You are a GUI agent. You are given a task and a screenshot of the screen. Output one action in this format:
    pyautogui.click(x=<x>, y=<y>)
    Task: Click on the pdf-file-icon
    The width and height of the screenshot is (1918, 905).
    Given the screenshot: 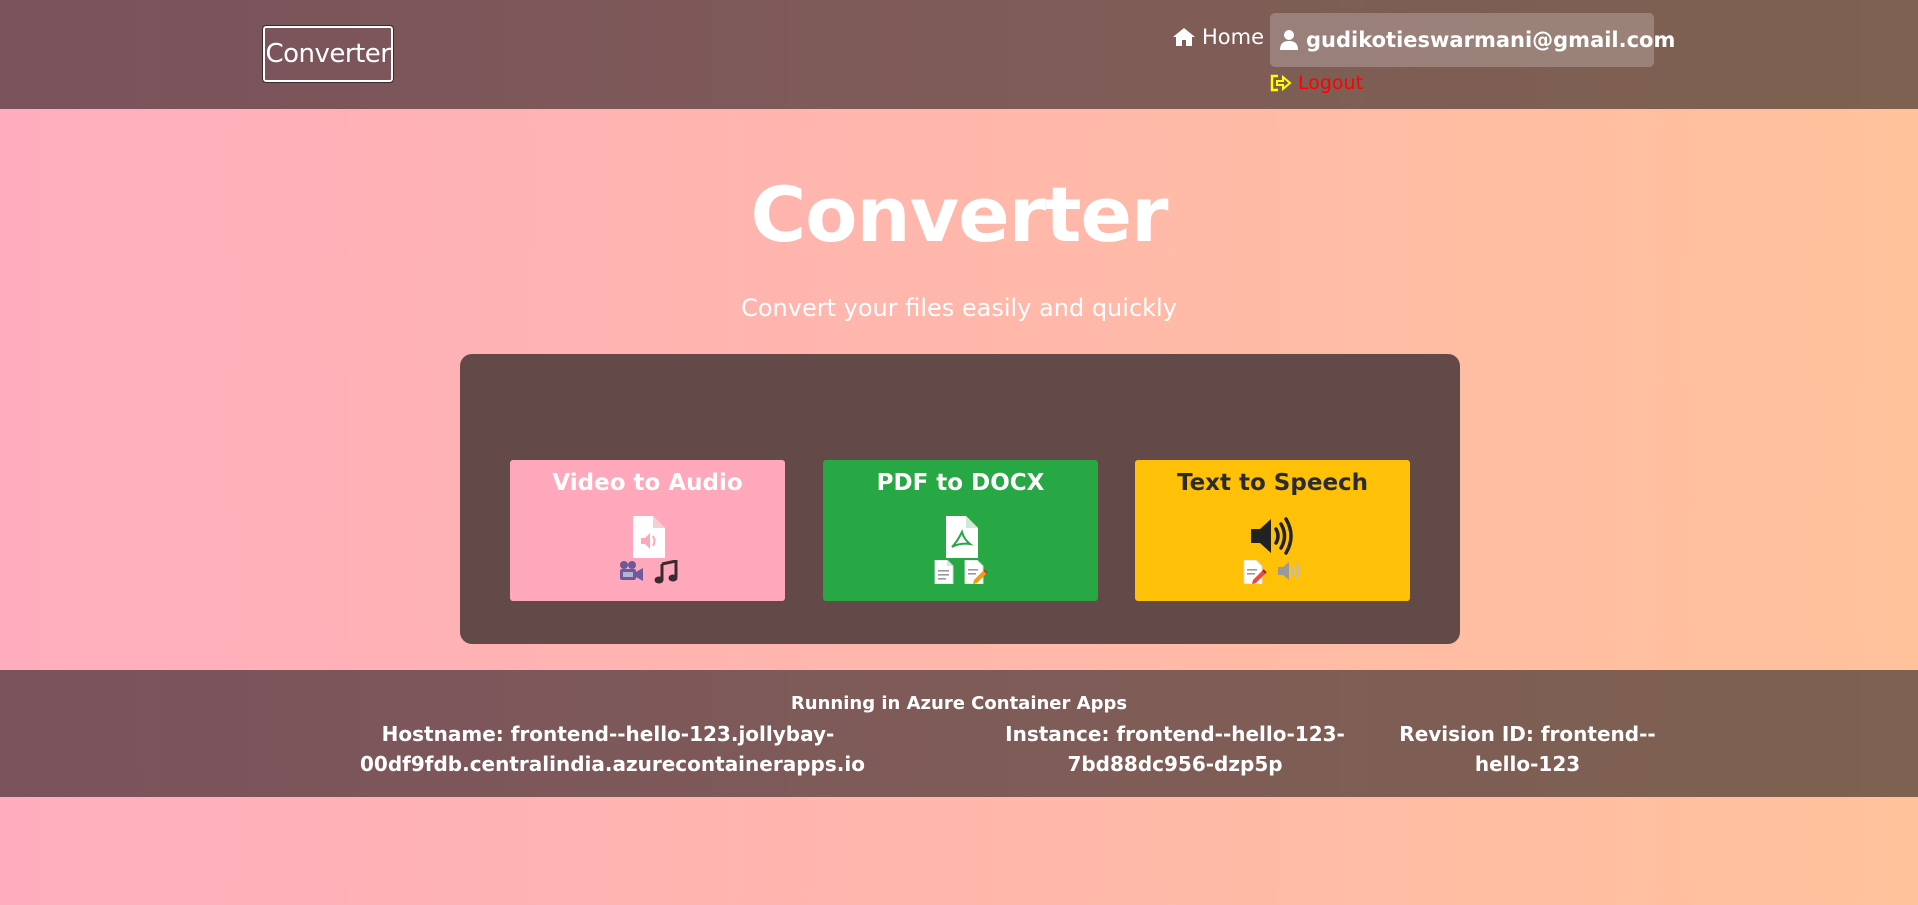 What is the action you would take?
    pyautogui.click(x=961, y=539)
    